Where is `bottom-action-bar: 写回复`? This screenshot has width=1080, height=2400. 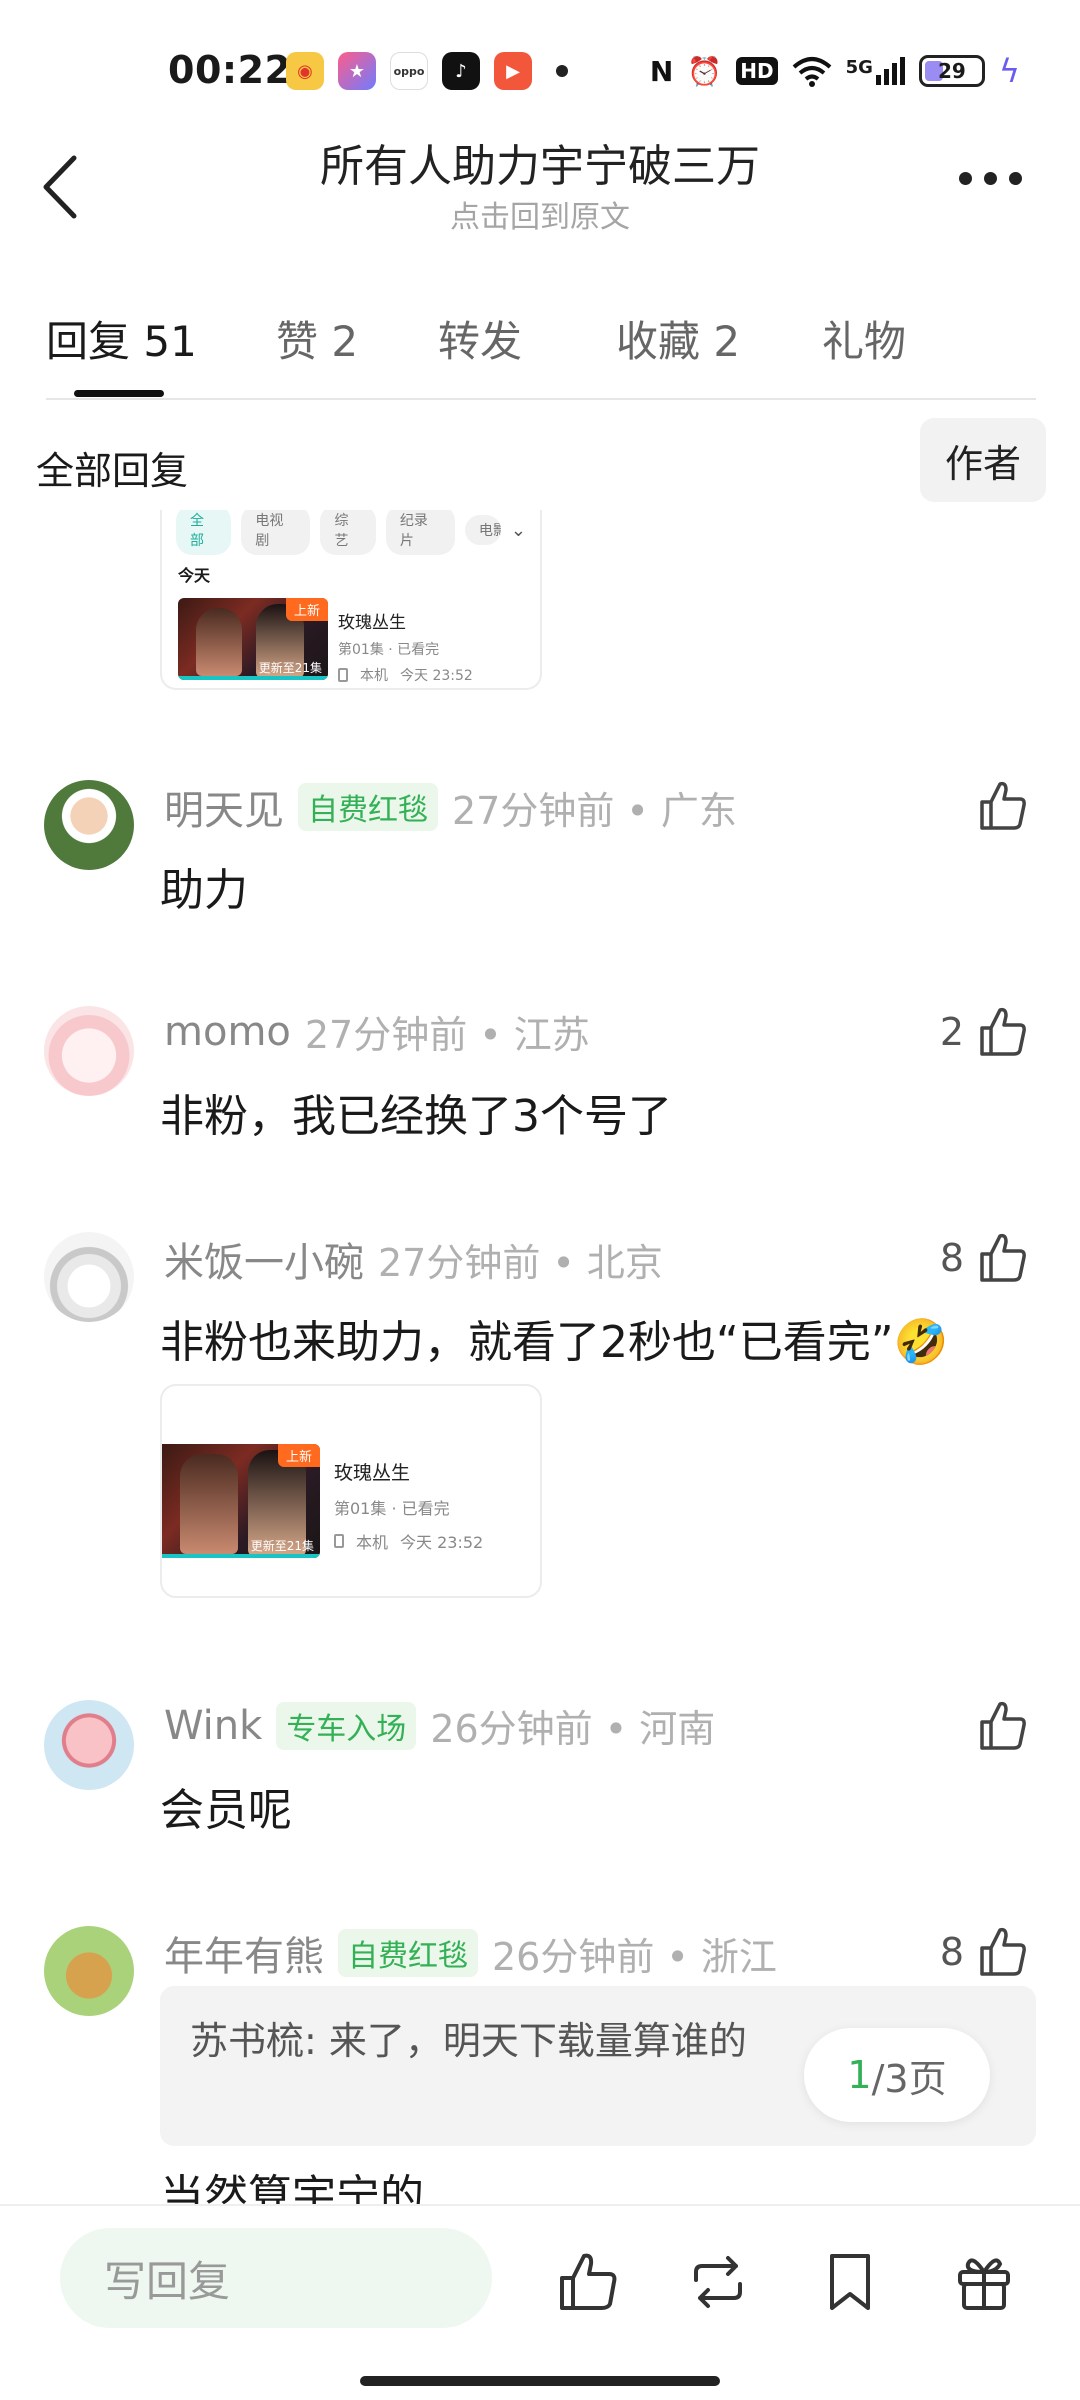
bottom-action-bar: 写回复 is located at coordinates (540, 2302).